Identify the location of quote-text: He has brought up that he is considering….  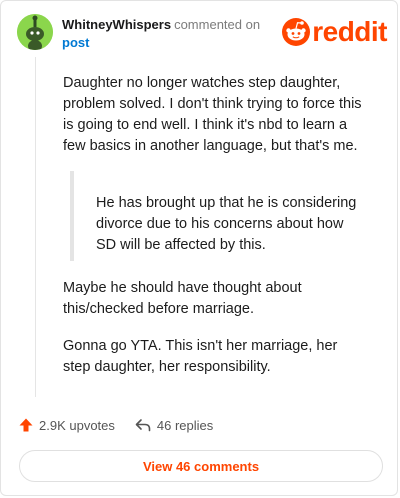
(226, 224).